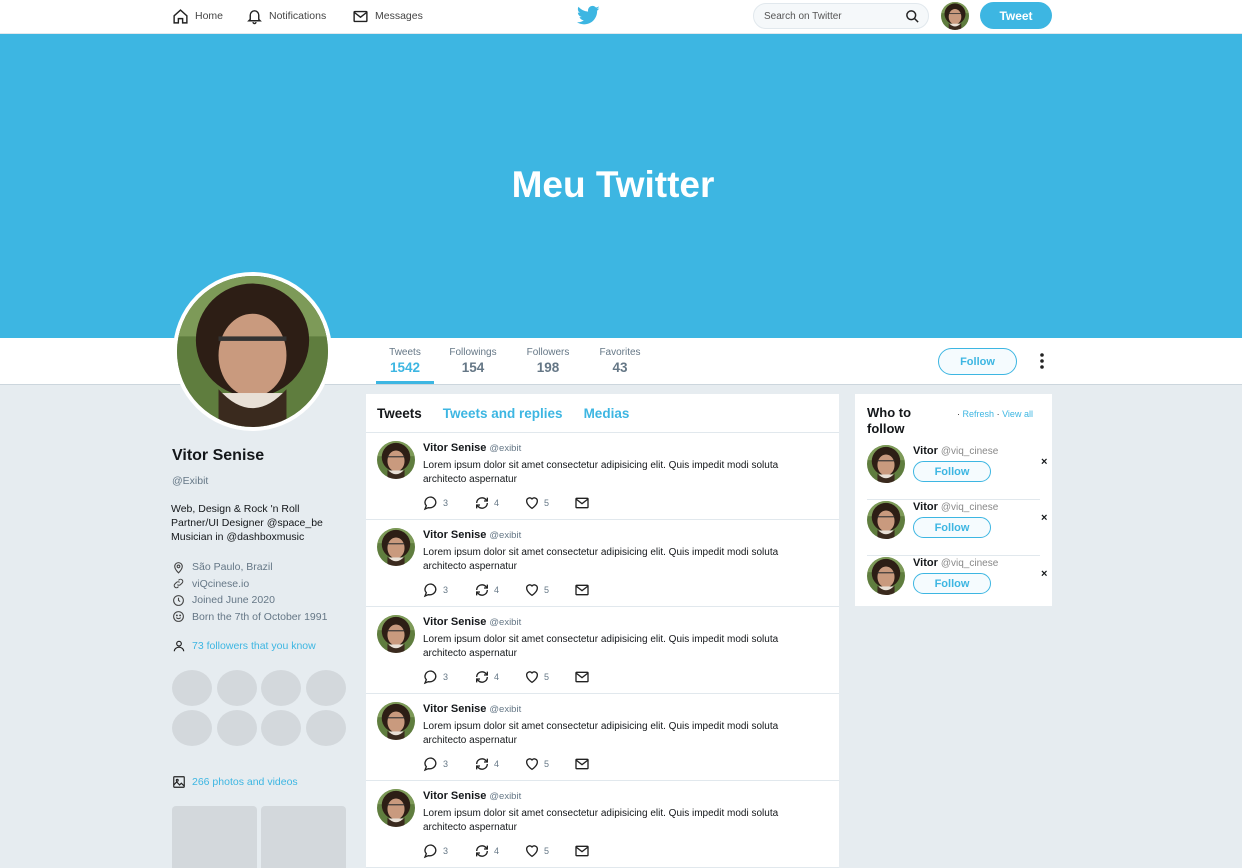 The height and width of the screenshot is (868, 1242). I want to click on tab-medias: Medias, so click(607, 413).